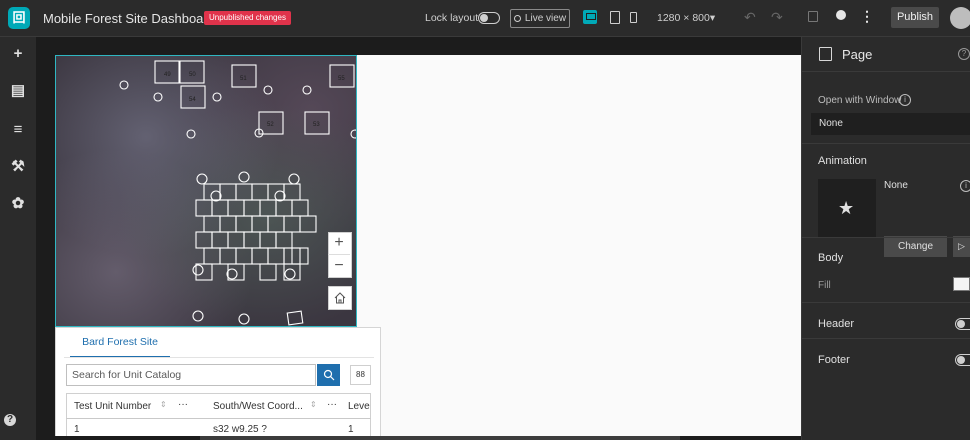 The width and height of the screenshot is (970, 440). I want to click on panel-title: Page, so click(857, 54).